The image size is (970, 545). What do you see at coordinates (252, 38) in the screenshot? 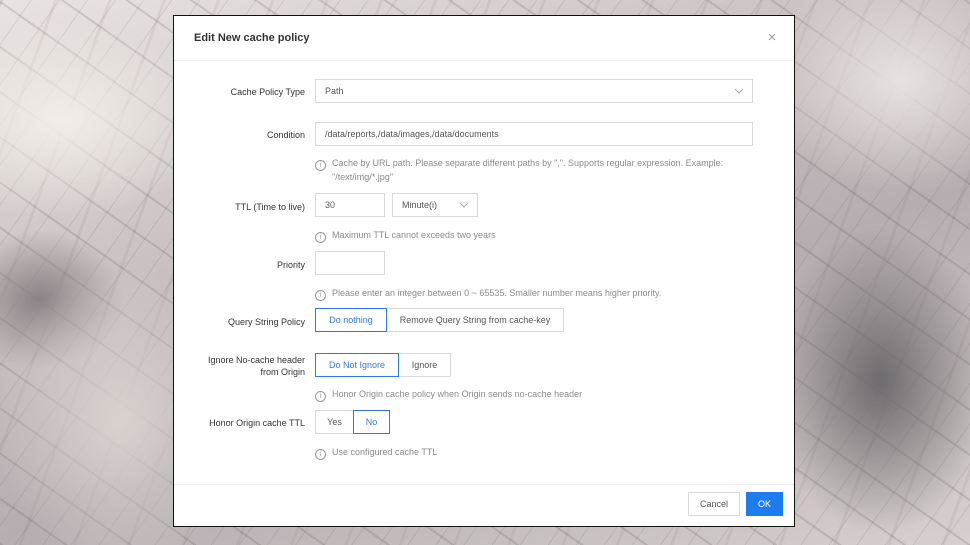
I see `dialog-title: Edit New cache policy` at bounding box center [252, 38].